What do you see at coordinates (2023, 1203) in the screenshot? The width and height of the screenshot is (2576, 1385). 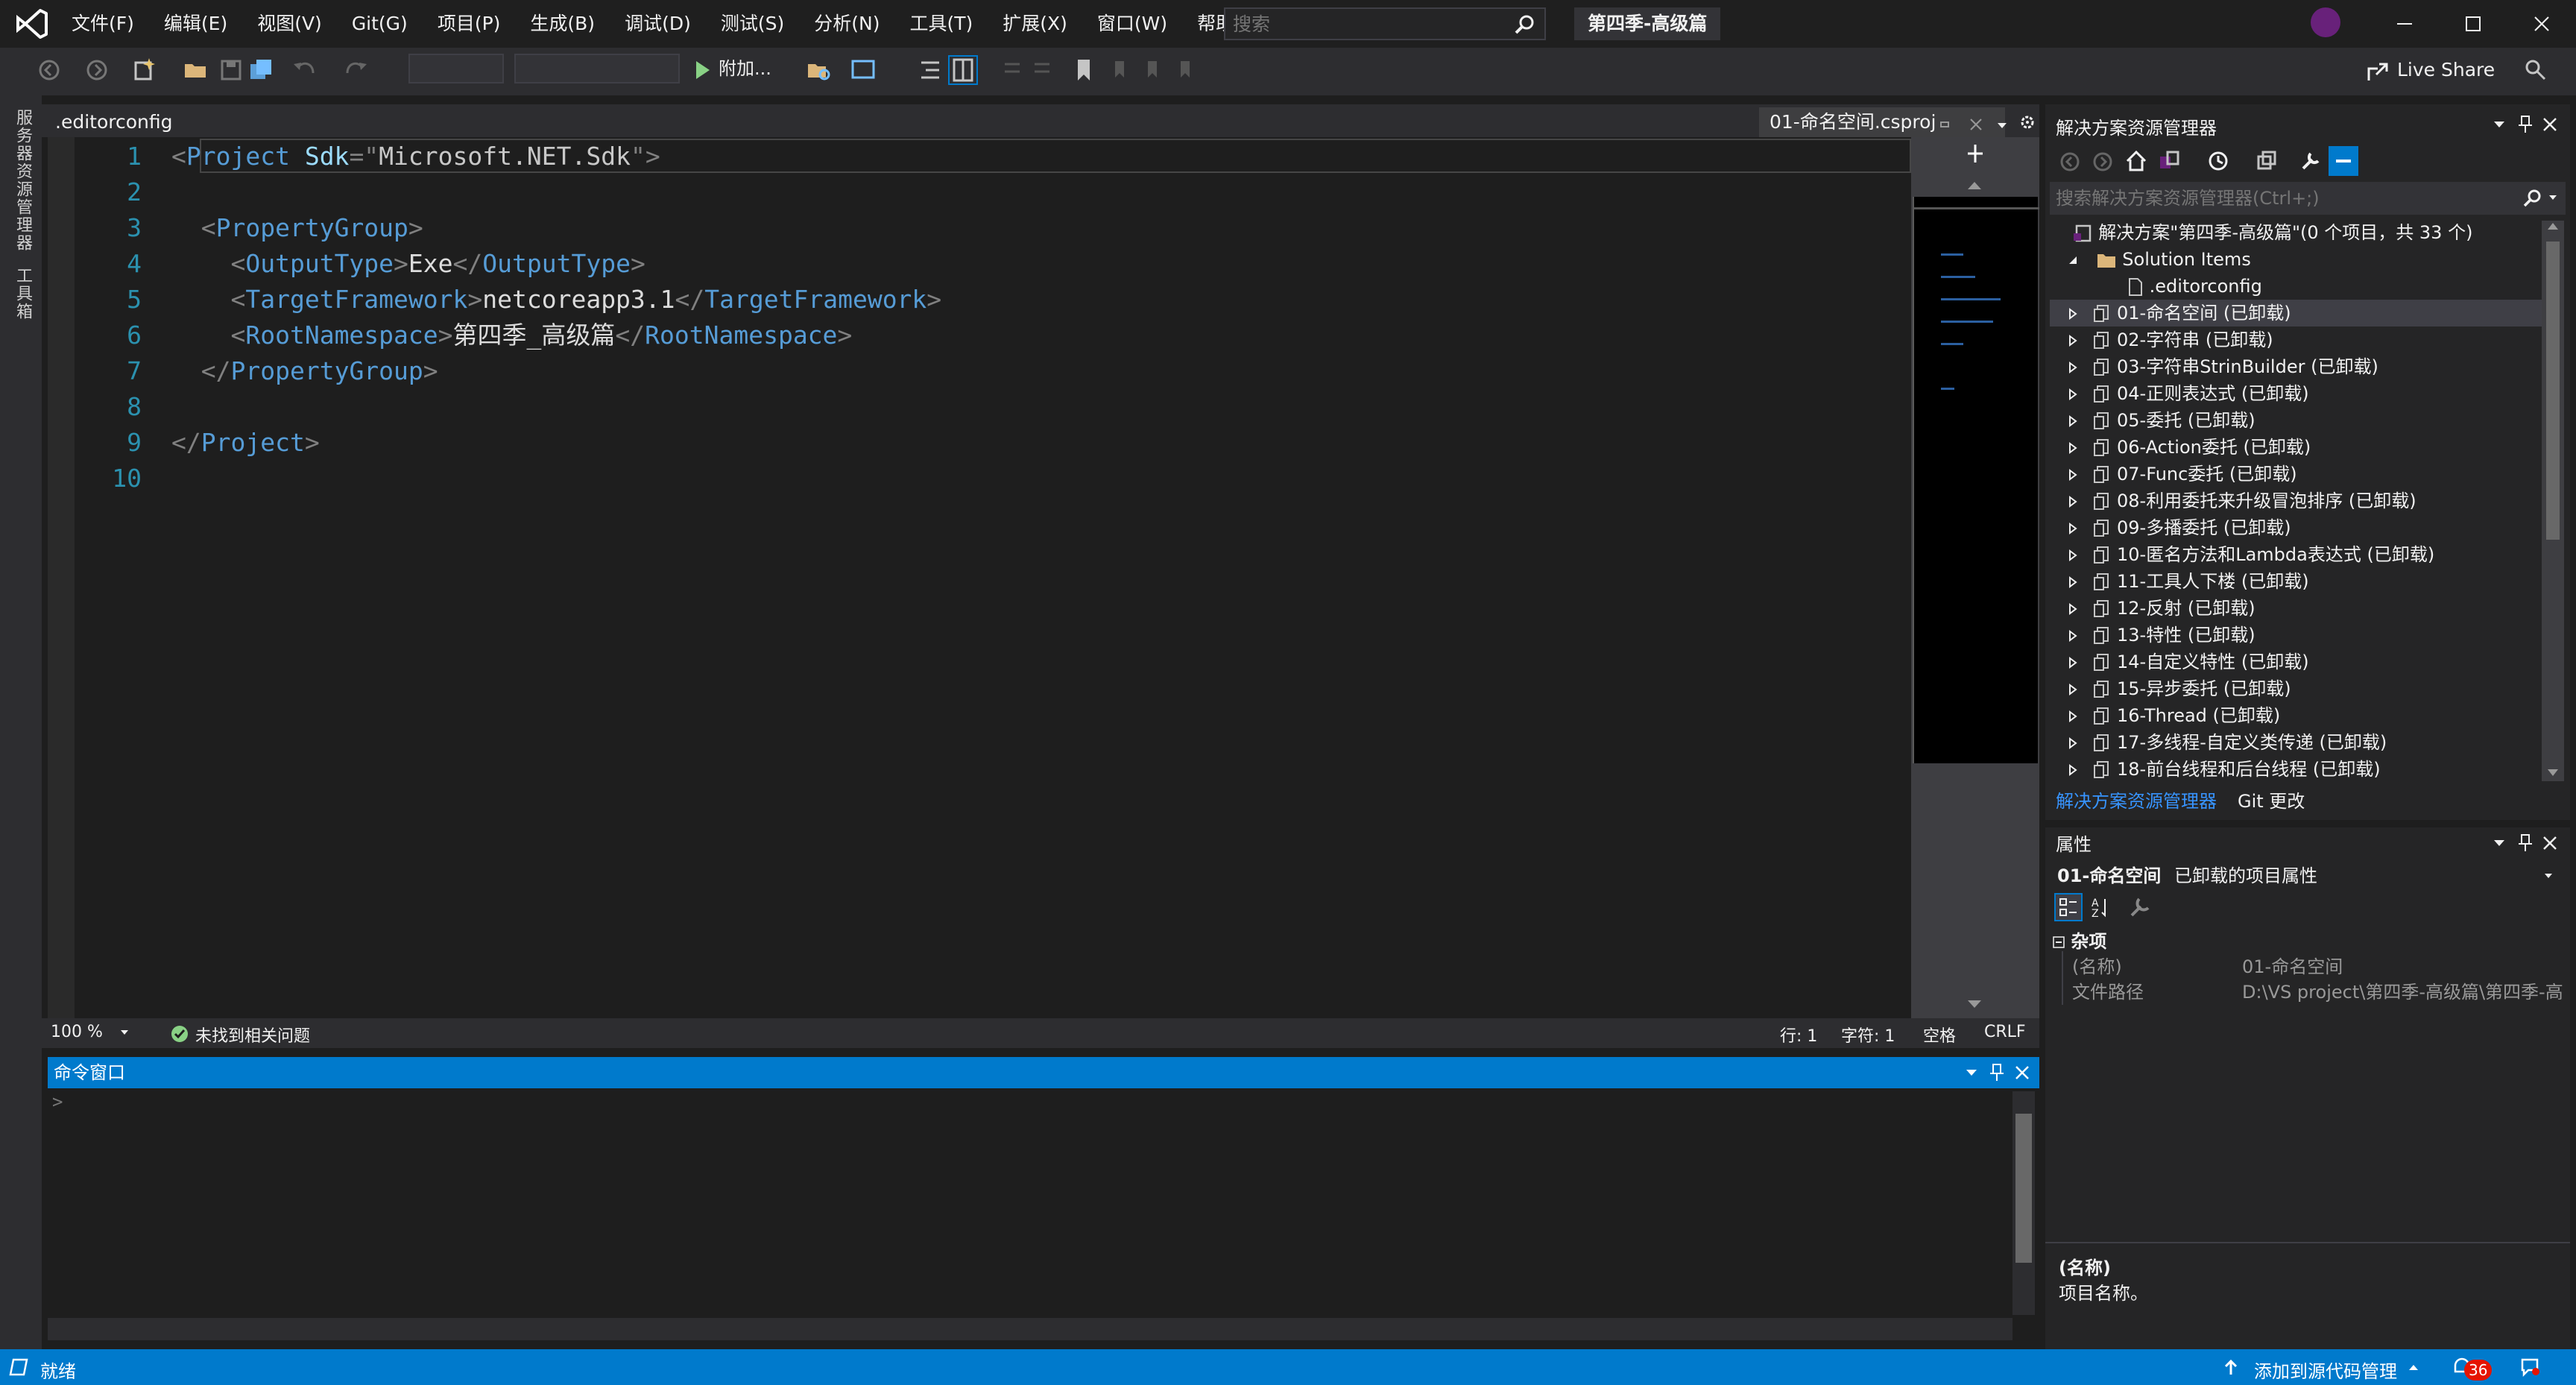 I see `command-window-vertical-scrollbar` at bounding box center [2023, 1203].